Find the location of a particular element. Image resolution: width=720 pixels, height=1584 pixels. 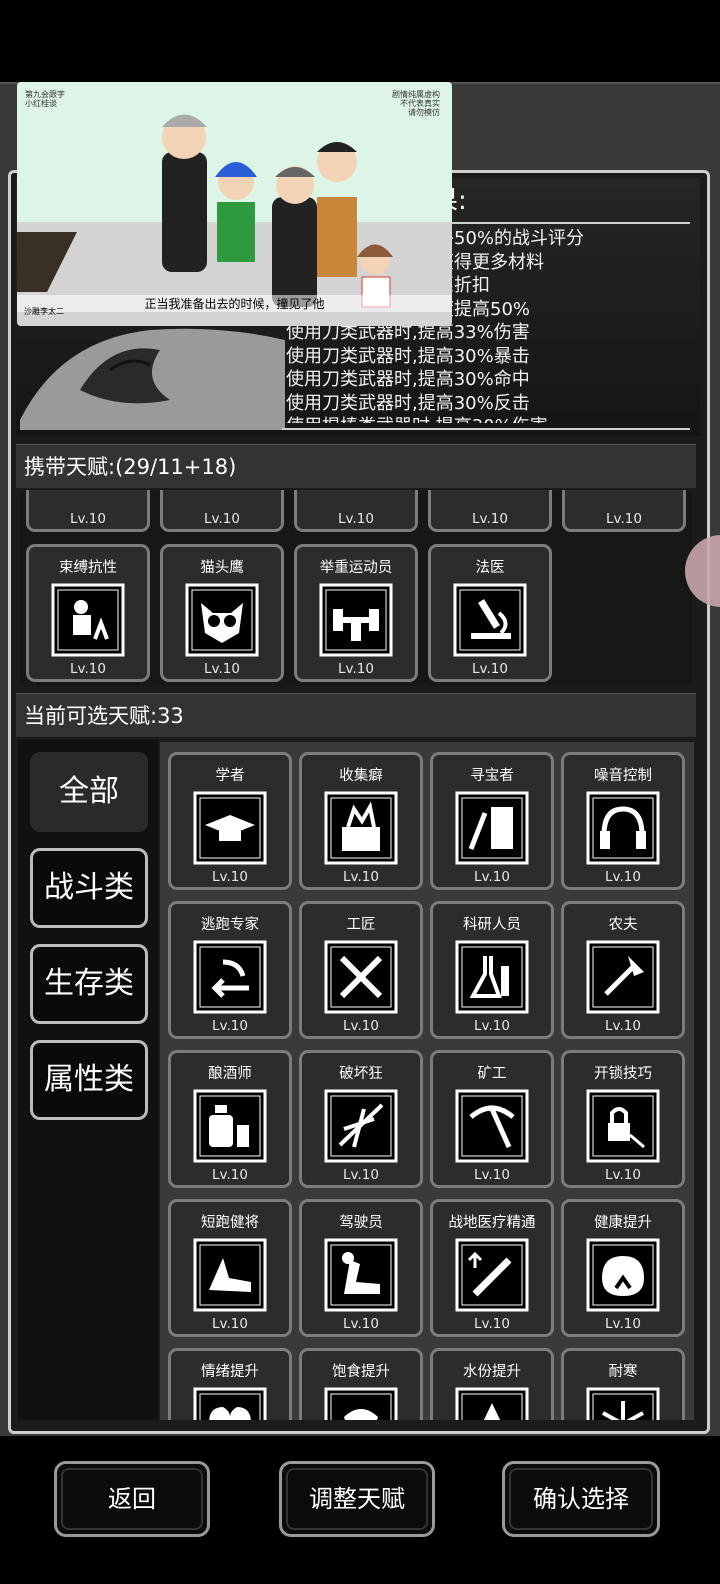

effect-line: 使用棍棒类武器时,提高30%伤害 is located at coordinates (491, 419).